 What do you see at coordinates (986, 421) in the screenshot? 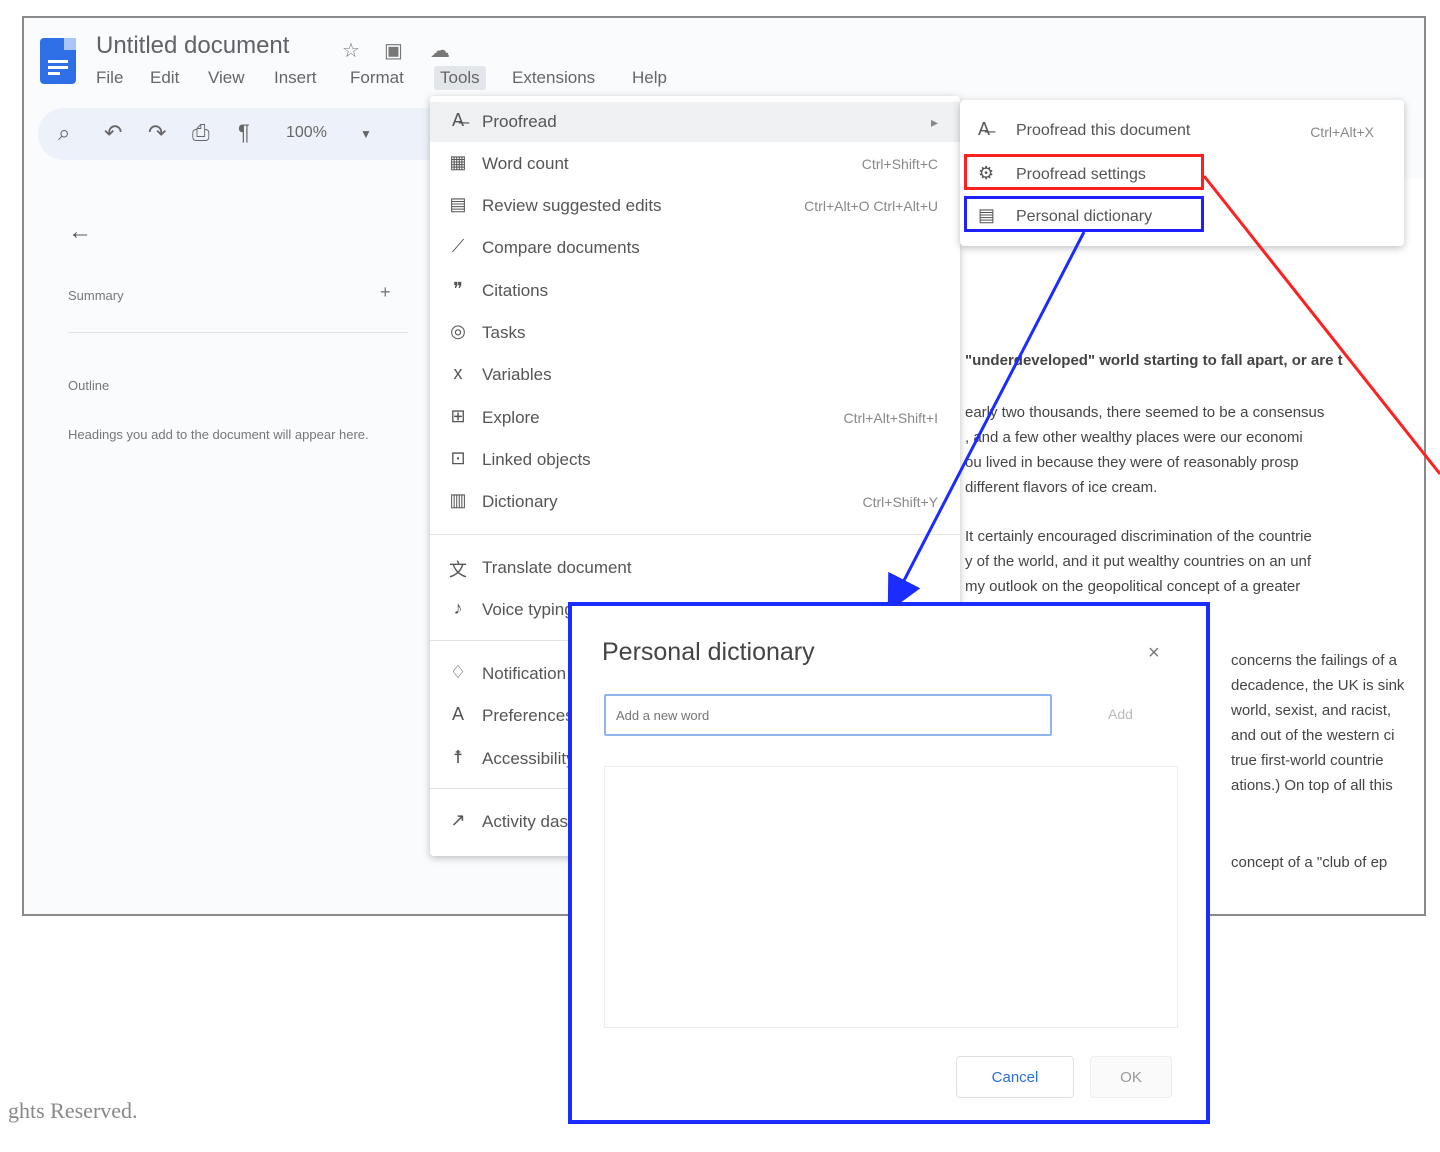
I see `blue-arrow-line` at bounding box center [986, 421].